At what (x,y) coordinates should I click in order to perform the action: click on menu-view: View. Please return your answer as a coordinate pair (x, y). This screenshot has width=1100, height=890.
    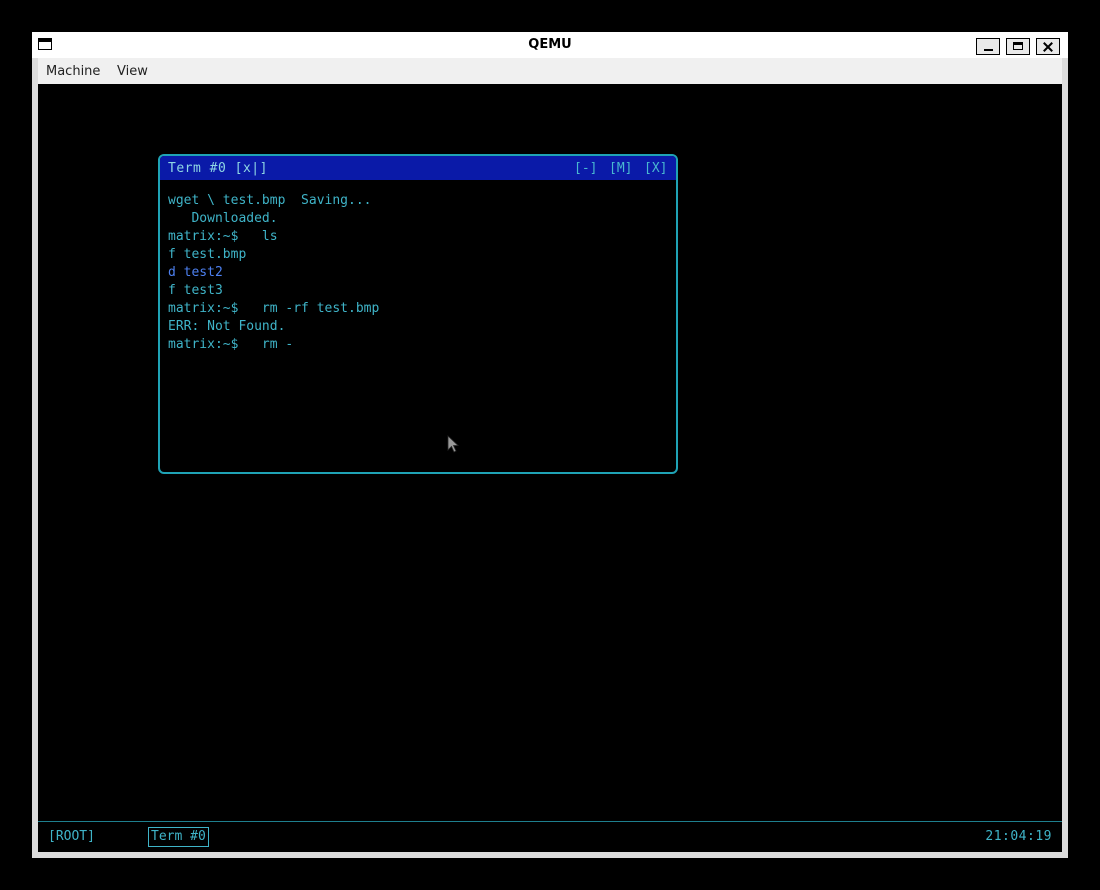
    Looking at the image, I should click on (132, 71).